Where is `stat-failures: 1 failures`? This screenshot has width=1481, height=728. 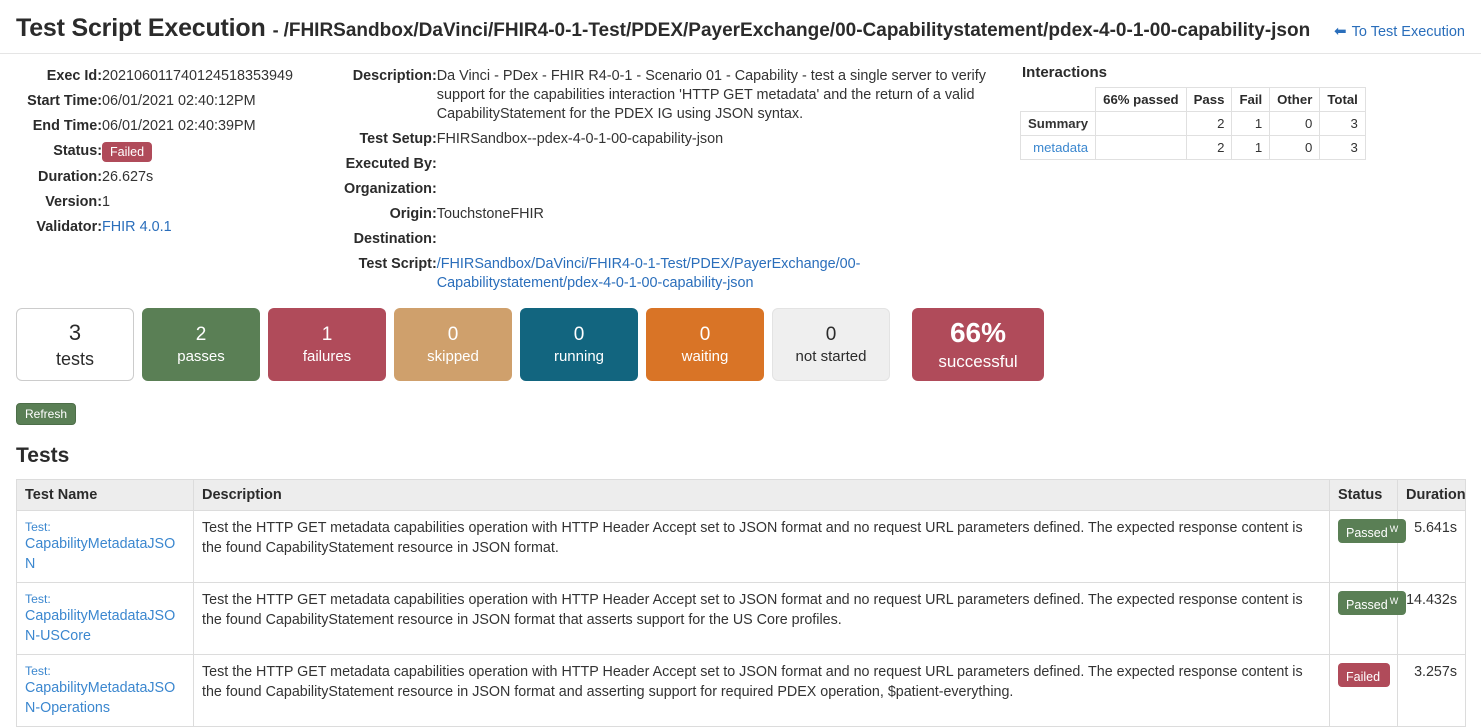 stat-failures: 1 failures is located at coordinates (327, 344).